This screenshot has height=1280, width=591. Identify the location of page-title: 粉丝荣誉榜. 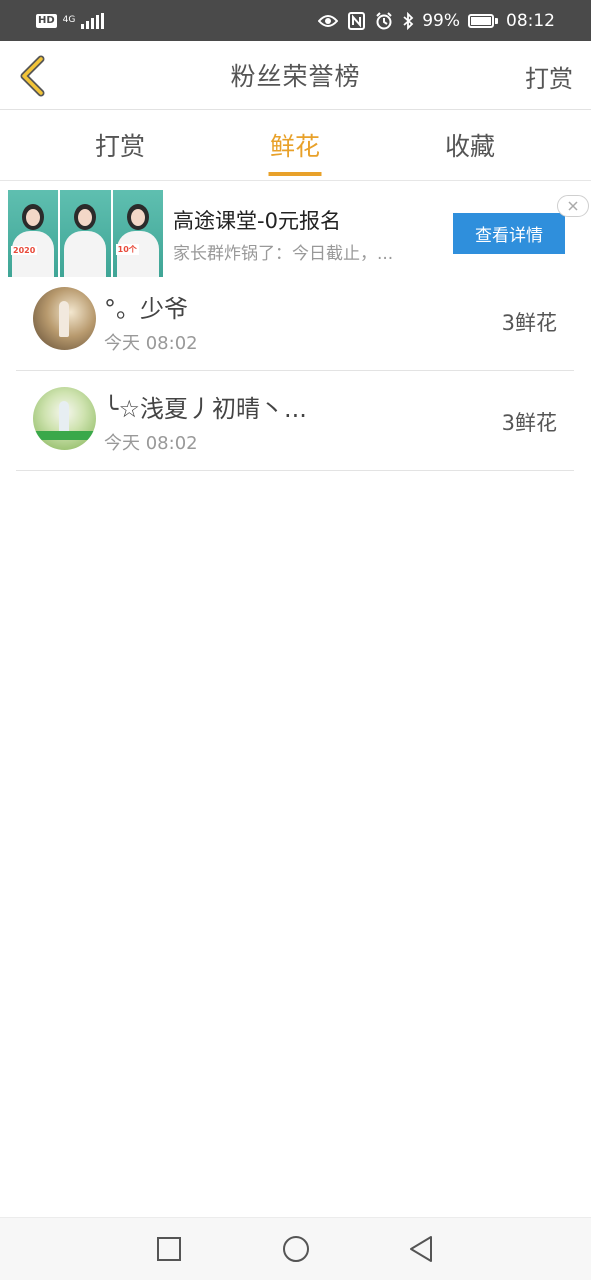
(295, 76).